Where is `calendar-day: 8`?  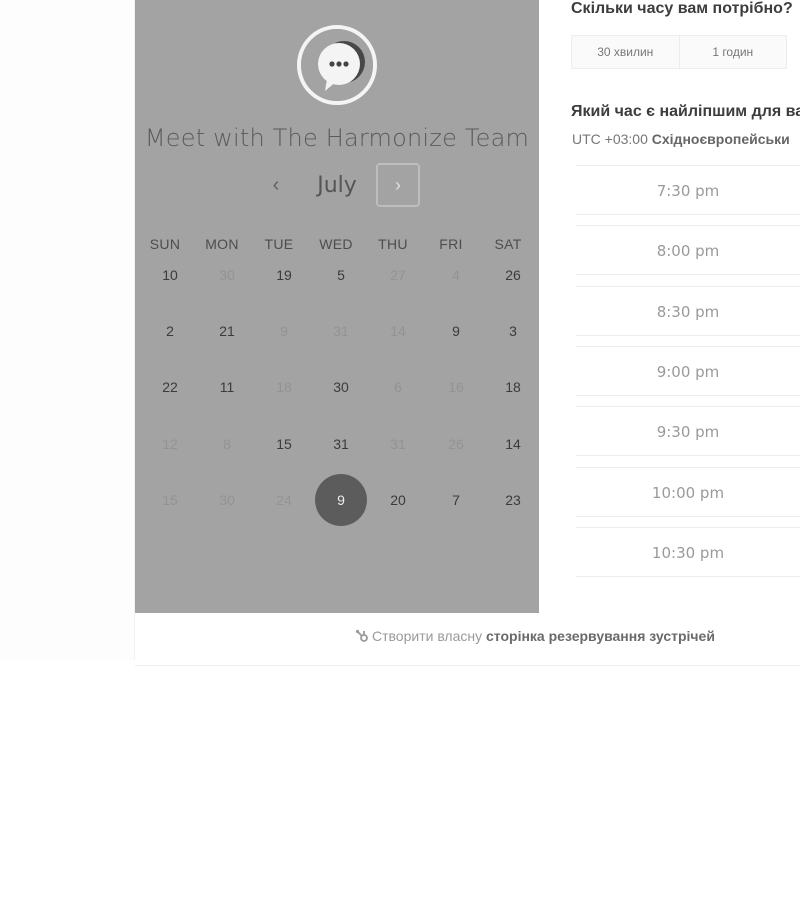
calendar-day: 8 is located at coordinates (227, 444).